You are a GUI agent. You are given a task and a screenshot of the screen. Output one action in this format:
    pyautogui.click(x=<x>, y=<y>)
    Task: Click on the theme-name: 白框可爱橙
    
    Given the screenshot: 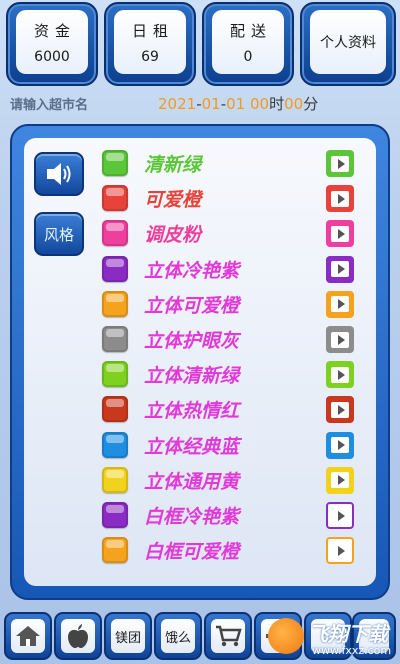 What is the action you would take?
    pyautogui.click(x=192, y=552)
    